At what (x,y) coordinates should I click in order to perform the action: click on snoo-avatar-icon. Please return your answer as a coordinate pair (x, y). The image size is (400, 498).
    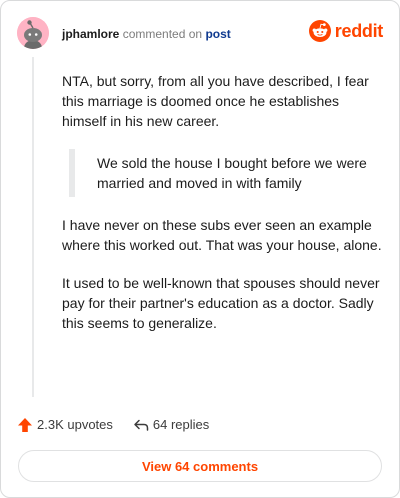
    Looking at the image, I should click on (33, 33).